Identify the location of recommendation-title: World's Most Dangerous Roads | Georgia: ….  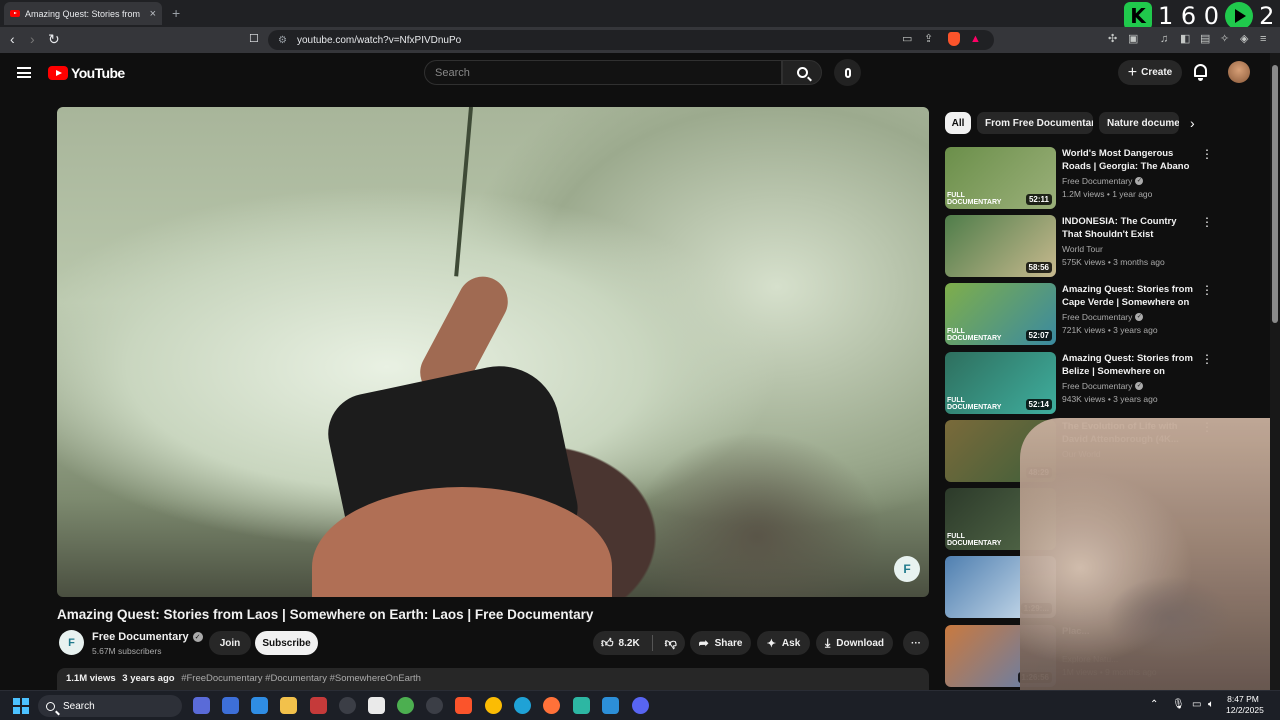
(1128, 160).